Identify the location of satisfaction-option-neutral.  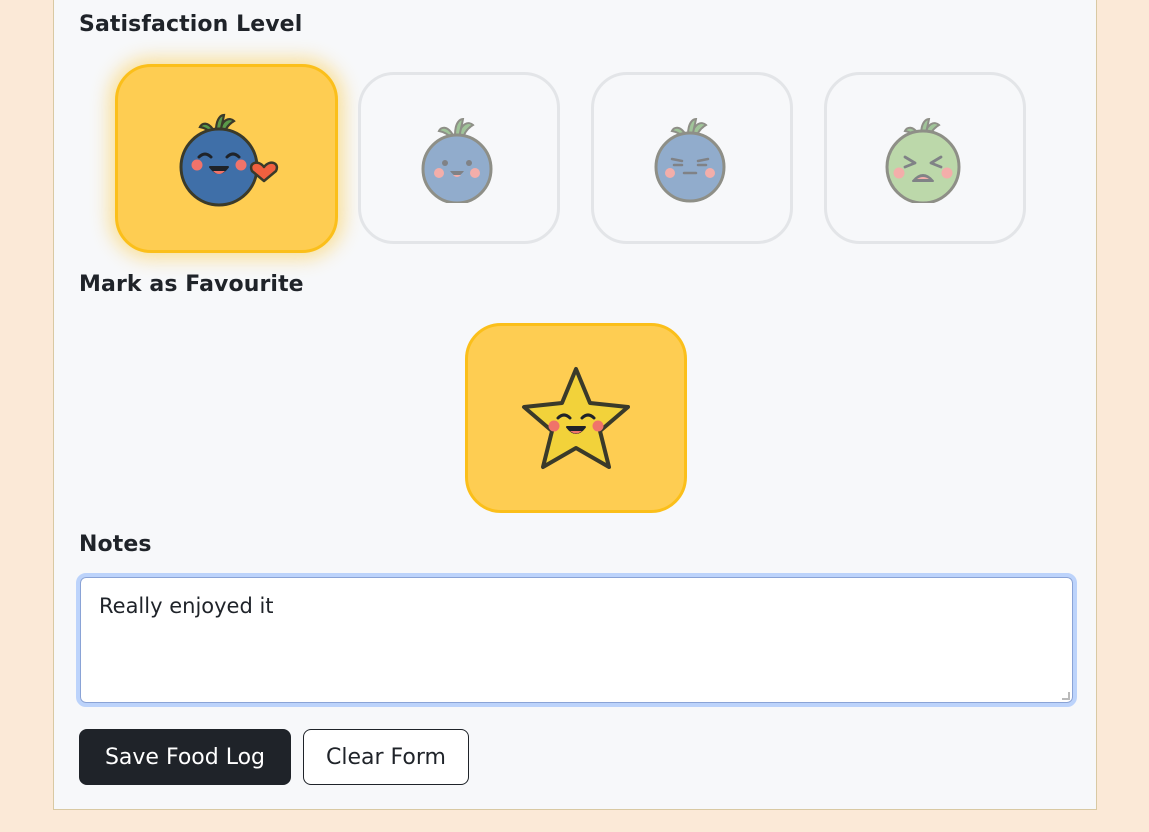
(692, 158).